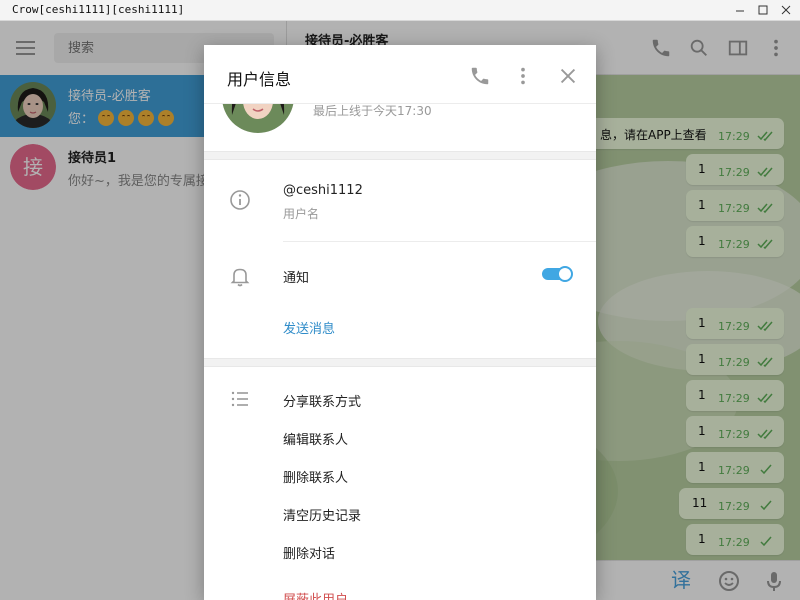  What do you see at coordinates (763, 10) in the screenshot?
I see `maximize-icon` at bounding box center [763, 10].